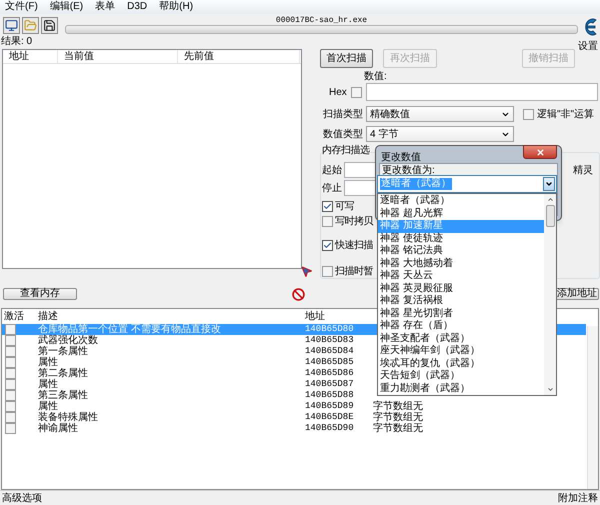 This screenshot has width=600, height=505. I want to click on table-cell-text: 140B65D80, so click(330, 329).